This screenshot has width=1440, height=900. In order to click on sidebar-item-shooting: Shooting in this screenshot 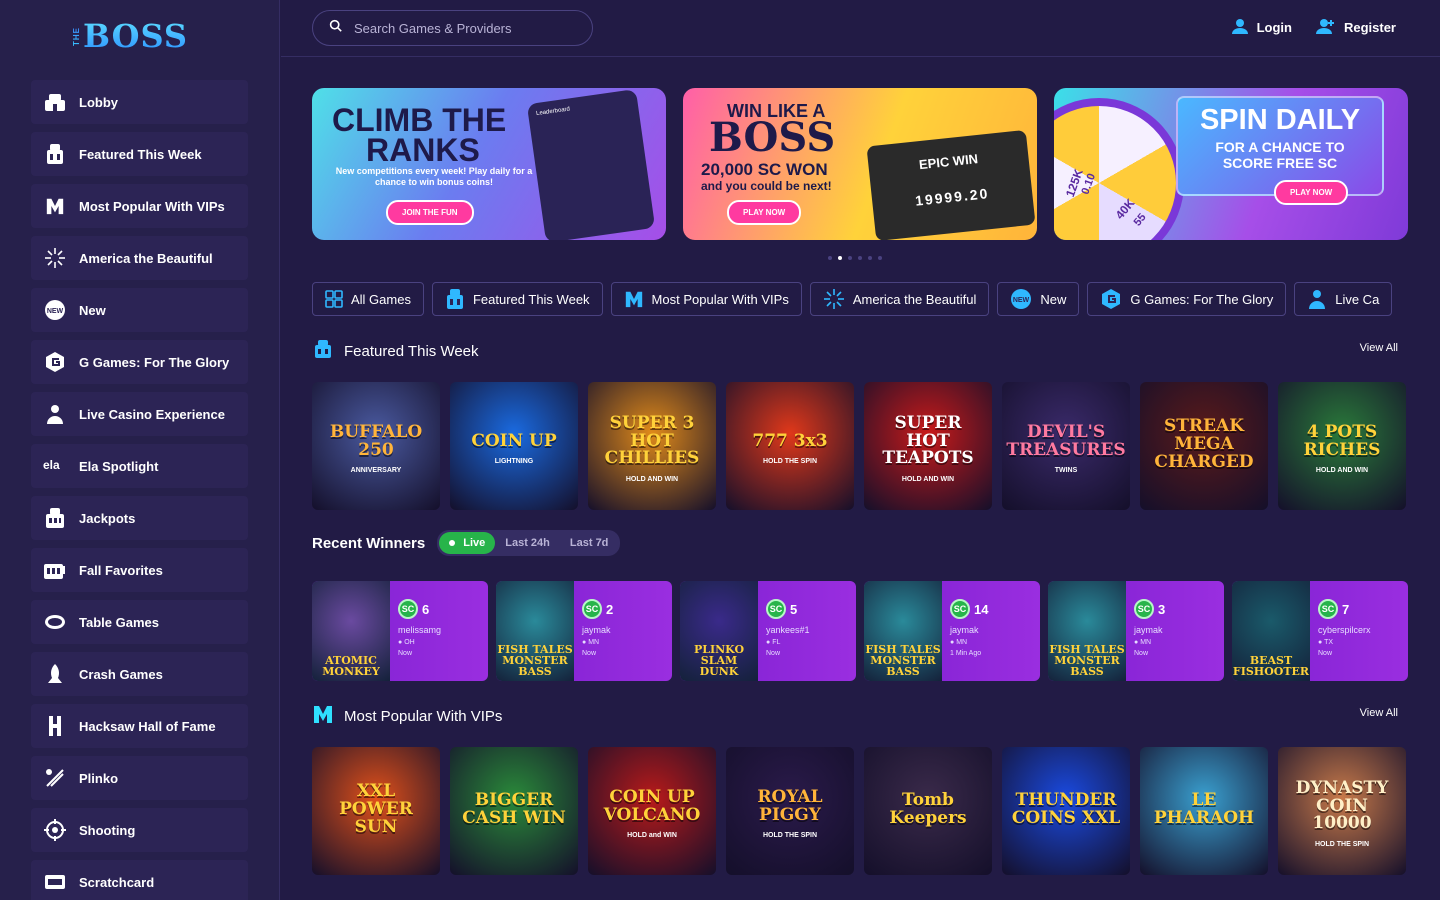, I will do `click(139, 830)`.